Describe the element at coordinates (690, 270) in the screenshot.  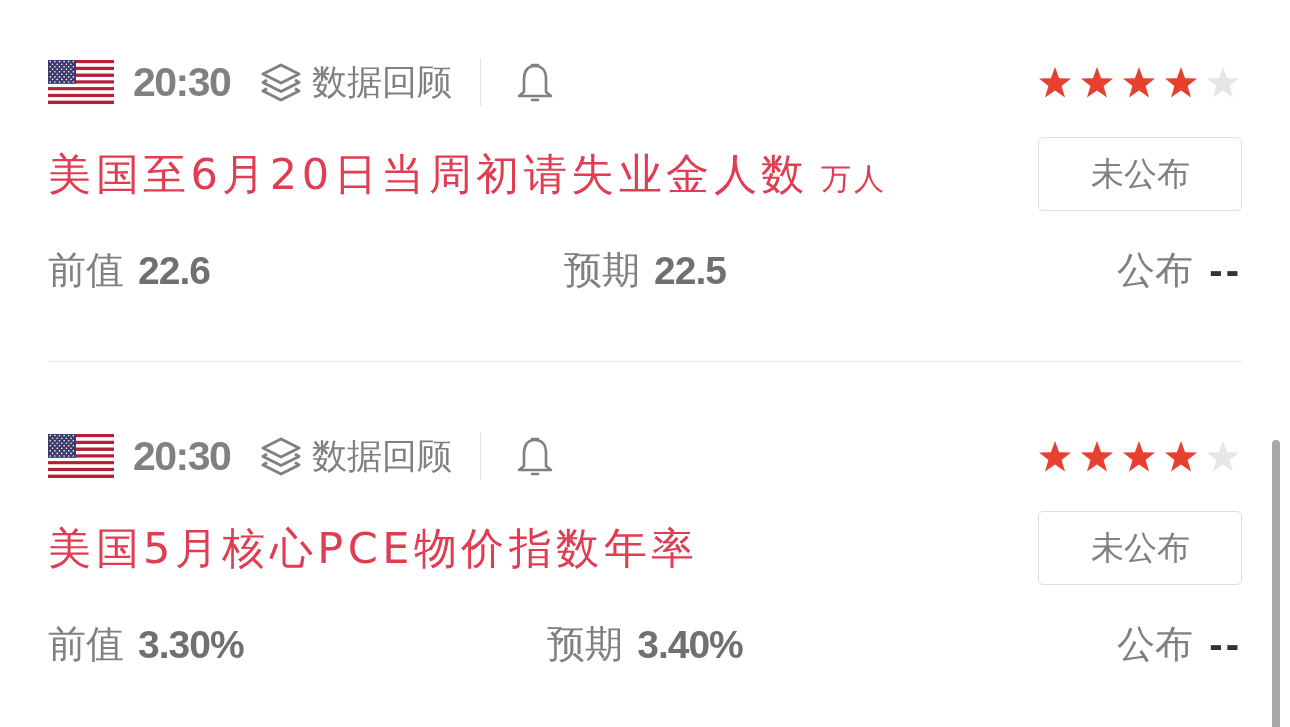
I see `figure-value: 22.5` at that location.